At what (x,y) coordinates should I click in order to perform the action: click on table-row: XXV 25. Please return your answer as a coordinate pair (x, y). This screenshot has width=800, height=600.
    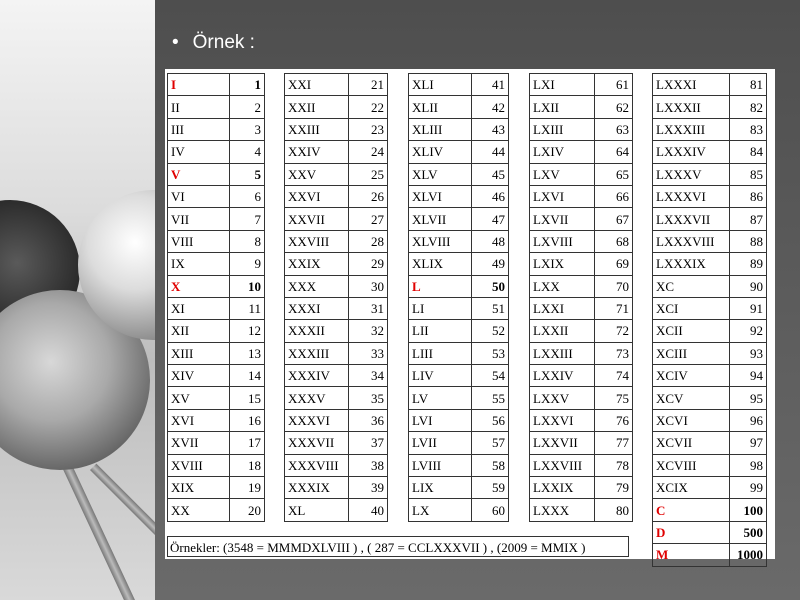
    Looking at the image, I should click on (336, 174).